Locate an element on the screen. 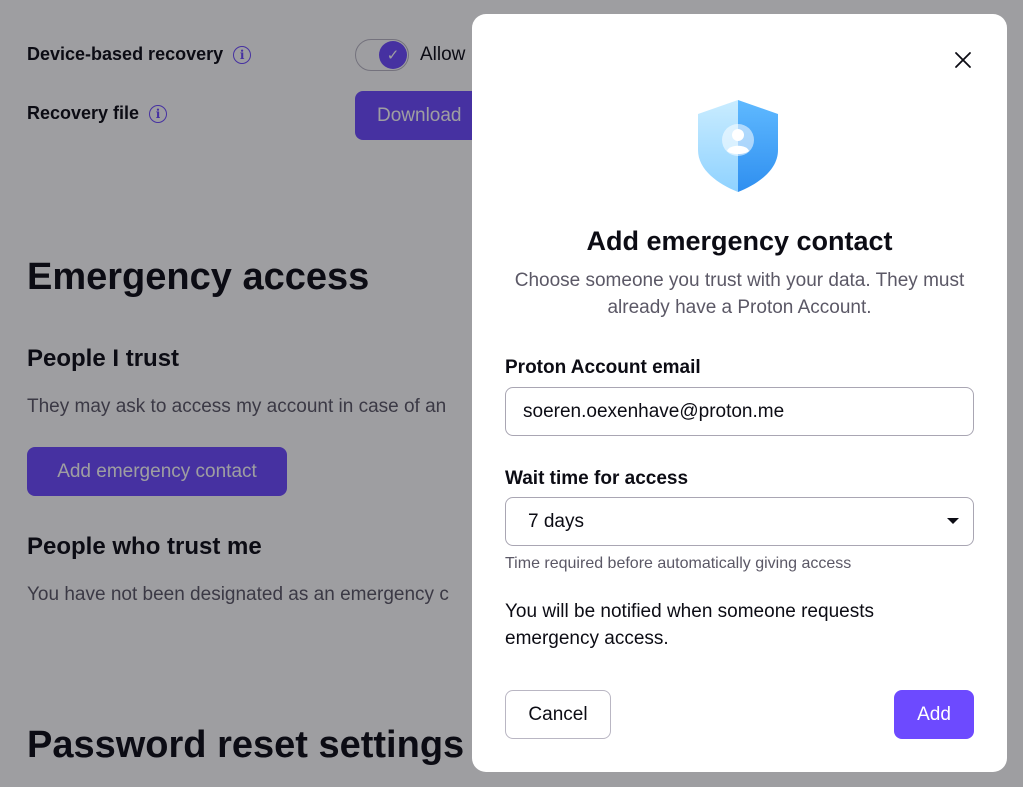 Image resolution: width=1023 pixels, height=787 pixels. caret-down-icon is located at coordinates (953, 521).